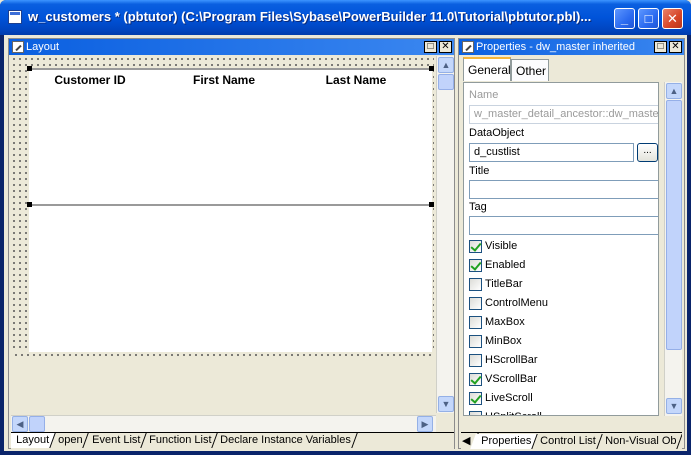 The width and height of the screenshot is (691, 455). I want to click on properties-maximize-button: □, so click(660, 47).